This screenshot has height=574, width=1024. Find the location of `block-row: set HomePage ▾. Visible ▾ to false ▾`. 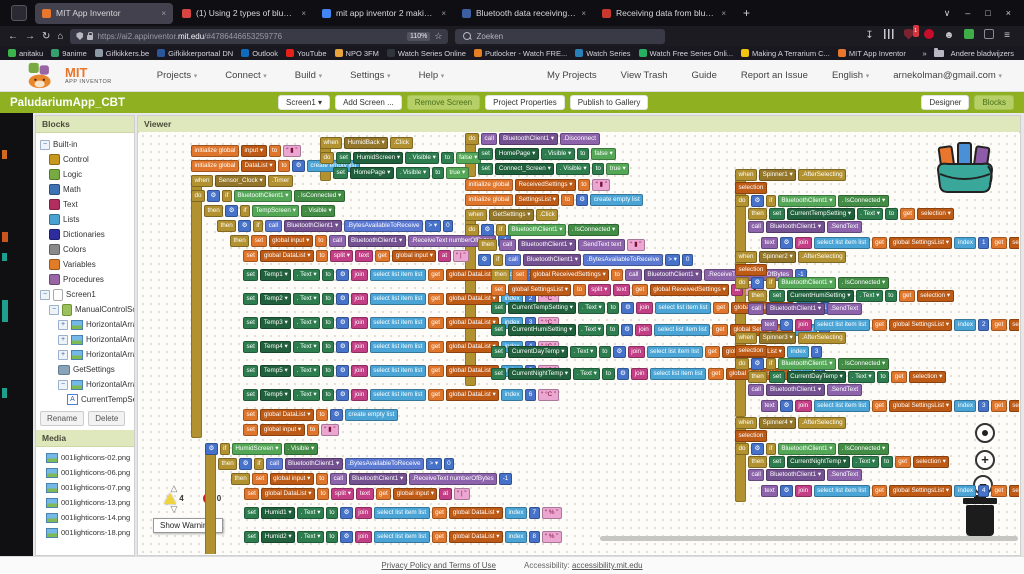

block-row: set HomePage ▾. Visible ▾ to false ▾ is located at coordinates (554, 153).